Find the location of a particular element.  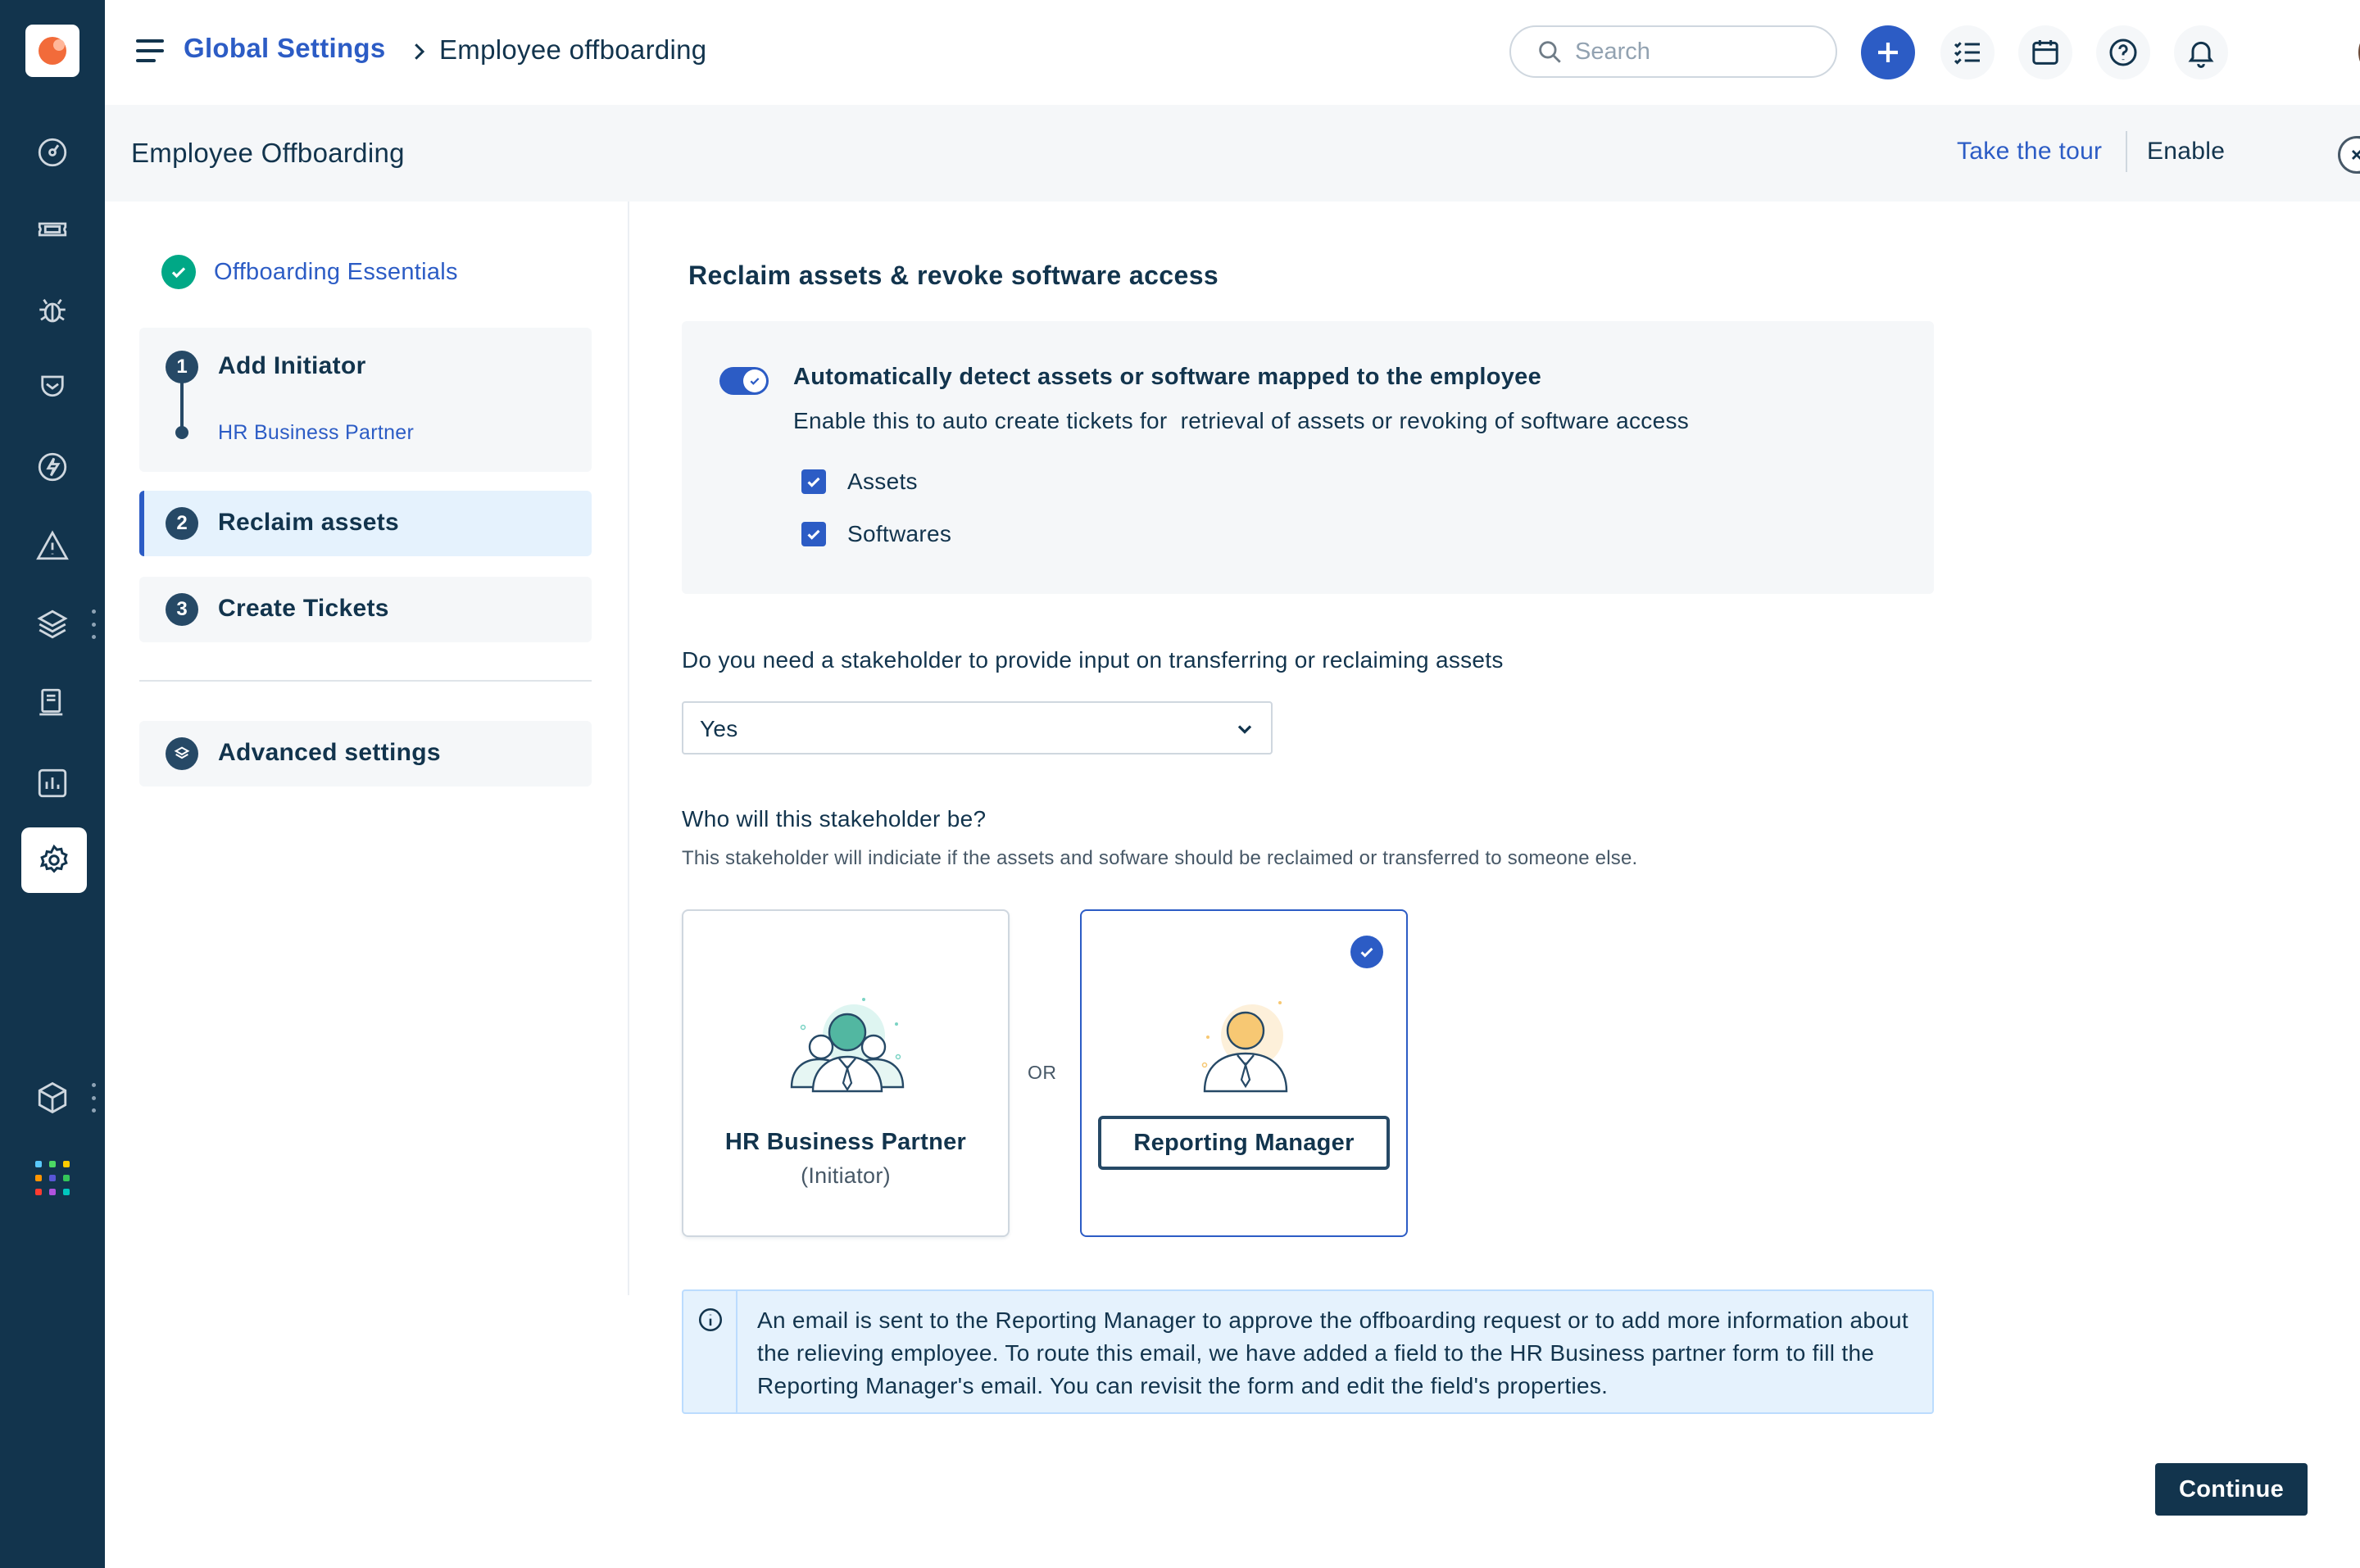

search-input is located at coordinates (1698, 52).